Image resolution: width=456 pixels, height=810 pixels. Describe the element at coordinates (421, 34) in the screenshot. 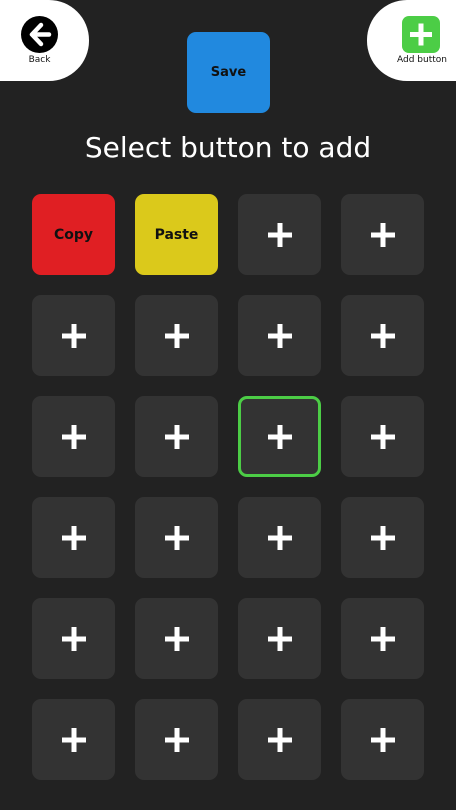

I see `add-plus-icon` at that location.